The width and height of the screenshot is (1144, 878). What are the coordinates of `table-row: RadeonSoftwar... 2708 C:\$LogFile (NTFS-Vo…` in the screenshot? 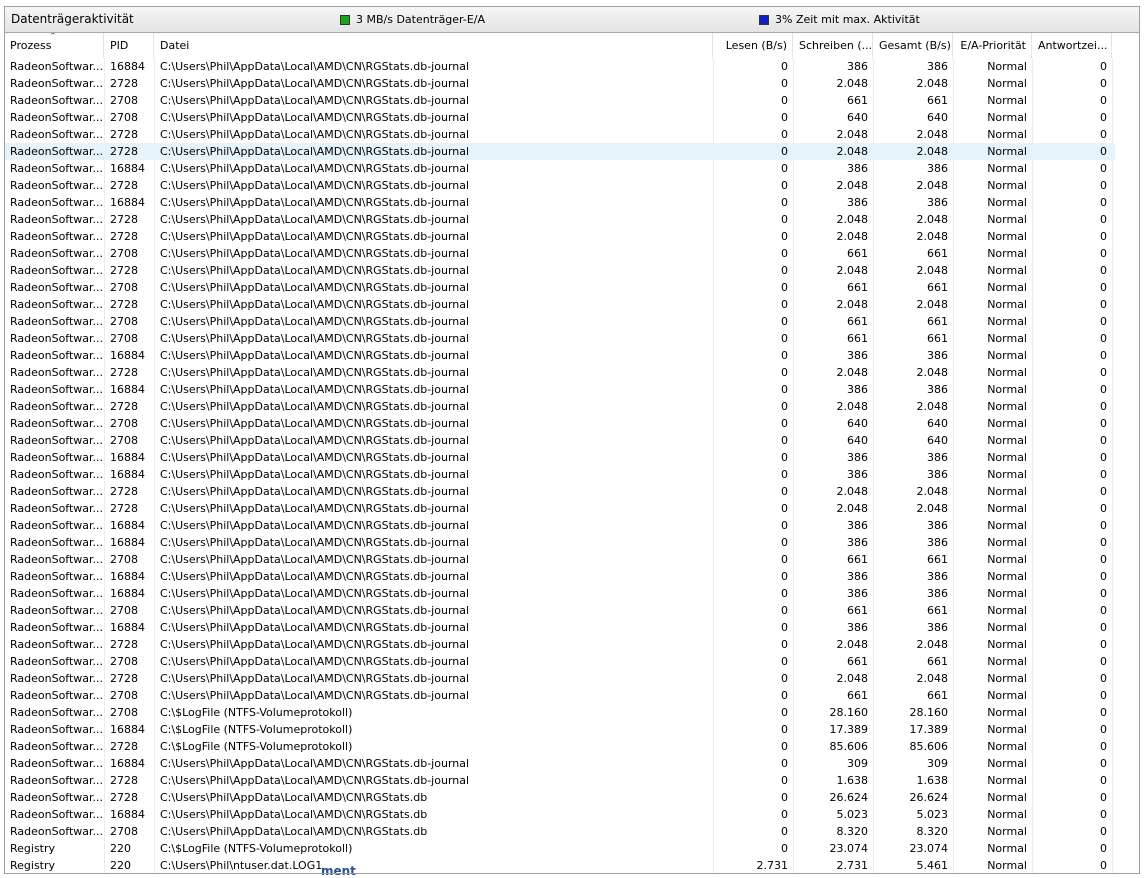 It's located at (560, 712).